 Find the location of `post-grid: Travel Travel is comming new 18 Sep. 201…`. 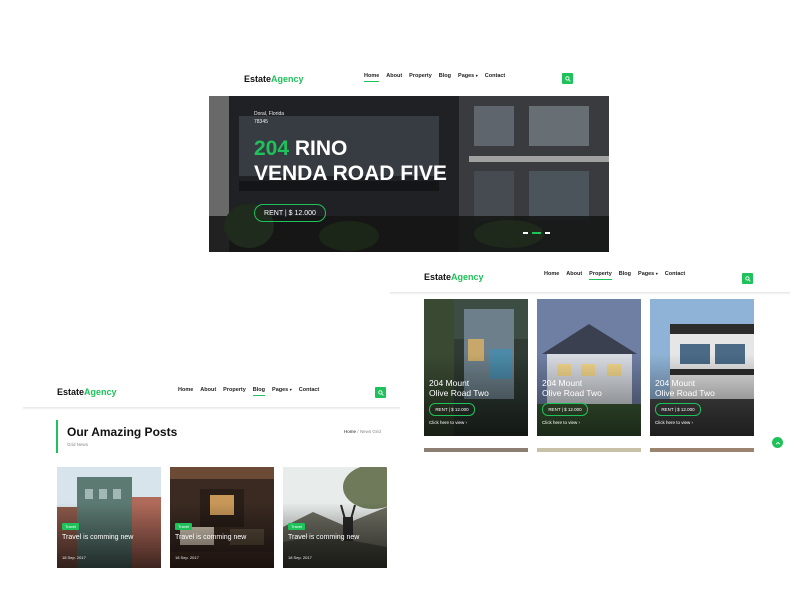

post-grid: Travel Travel is comming new 18 Sep. 201… is located at coordinates (222, 517).